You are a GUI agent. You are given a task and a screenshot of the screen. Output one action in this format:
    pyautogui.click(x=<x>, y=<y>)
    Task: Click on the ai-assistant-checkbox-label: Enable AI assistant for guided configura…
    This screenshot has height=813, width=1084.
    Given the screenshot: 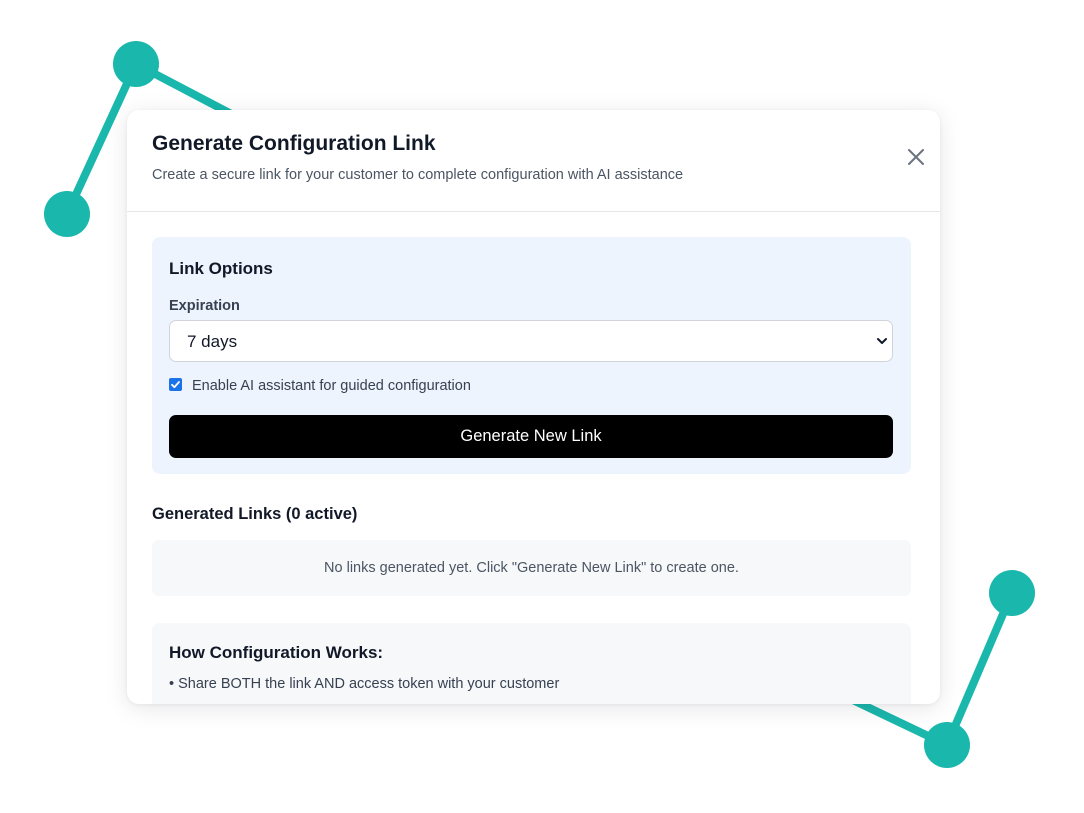 What is the action you would take?
    pyautogui.click(x=331, y=386)
    